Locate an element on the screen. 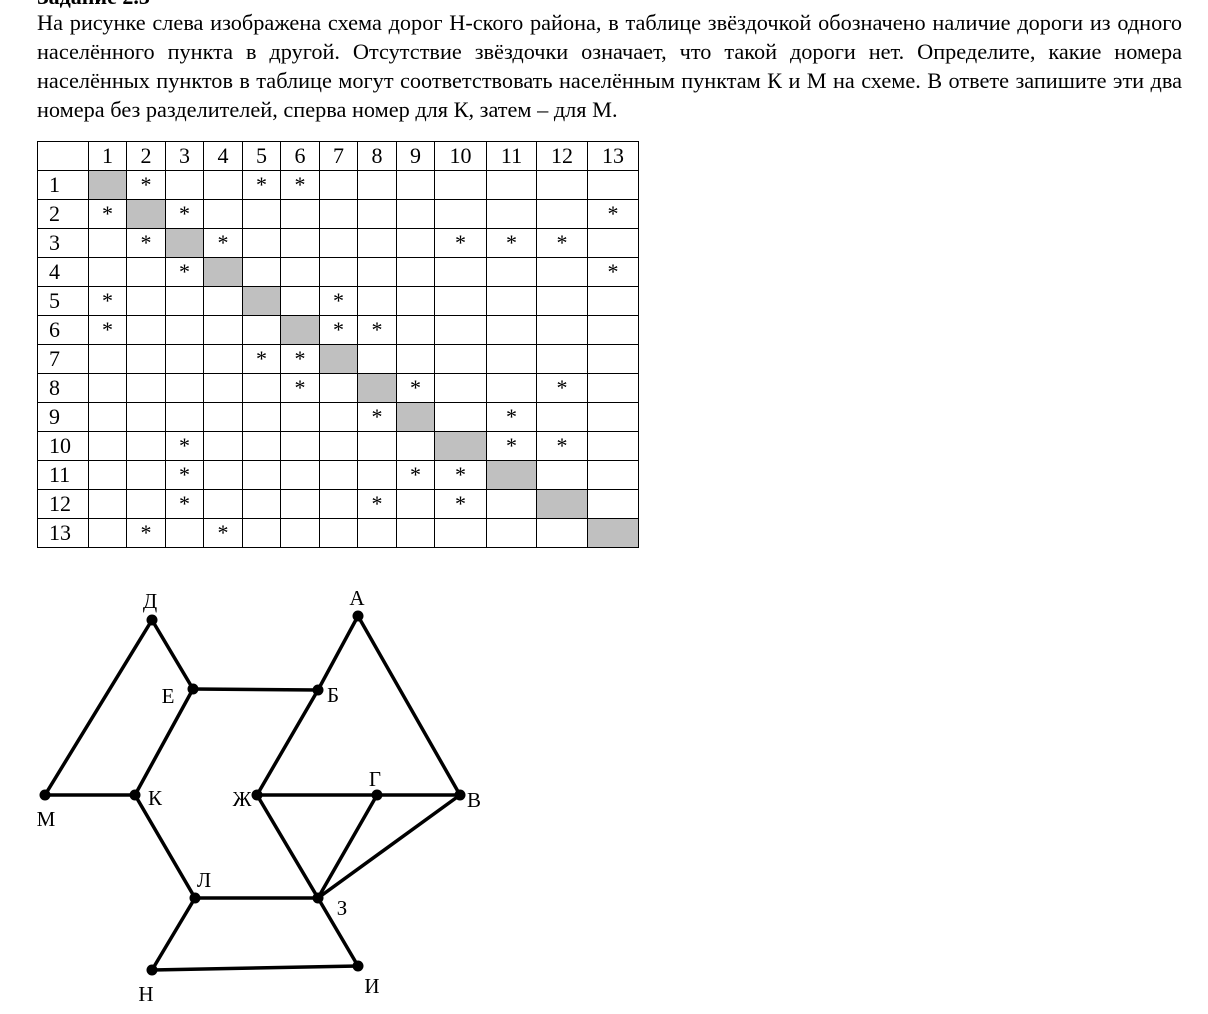 This screenshot has height=1014, width=1208. node-point-n is located at coordinates (152, 970).